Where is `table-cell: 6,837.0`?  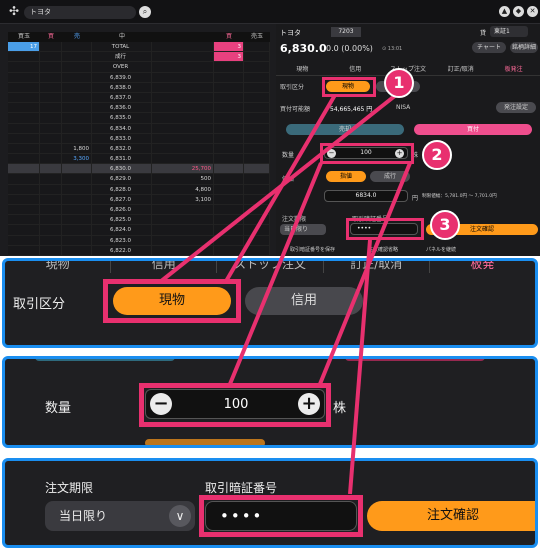
table-cell: 6,837.0 is located at coordinates (122, 97).